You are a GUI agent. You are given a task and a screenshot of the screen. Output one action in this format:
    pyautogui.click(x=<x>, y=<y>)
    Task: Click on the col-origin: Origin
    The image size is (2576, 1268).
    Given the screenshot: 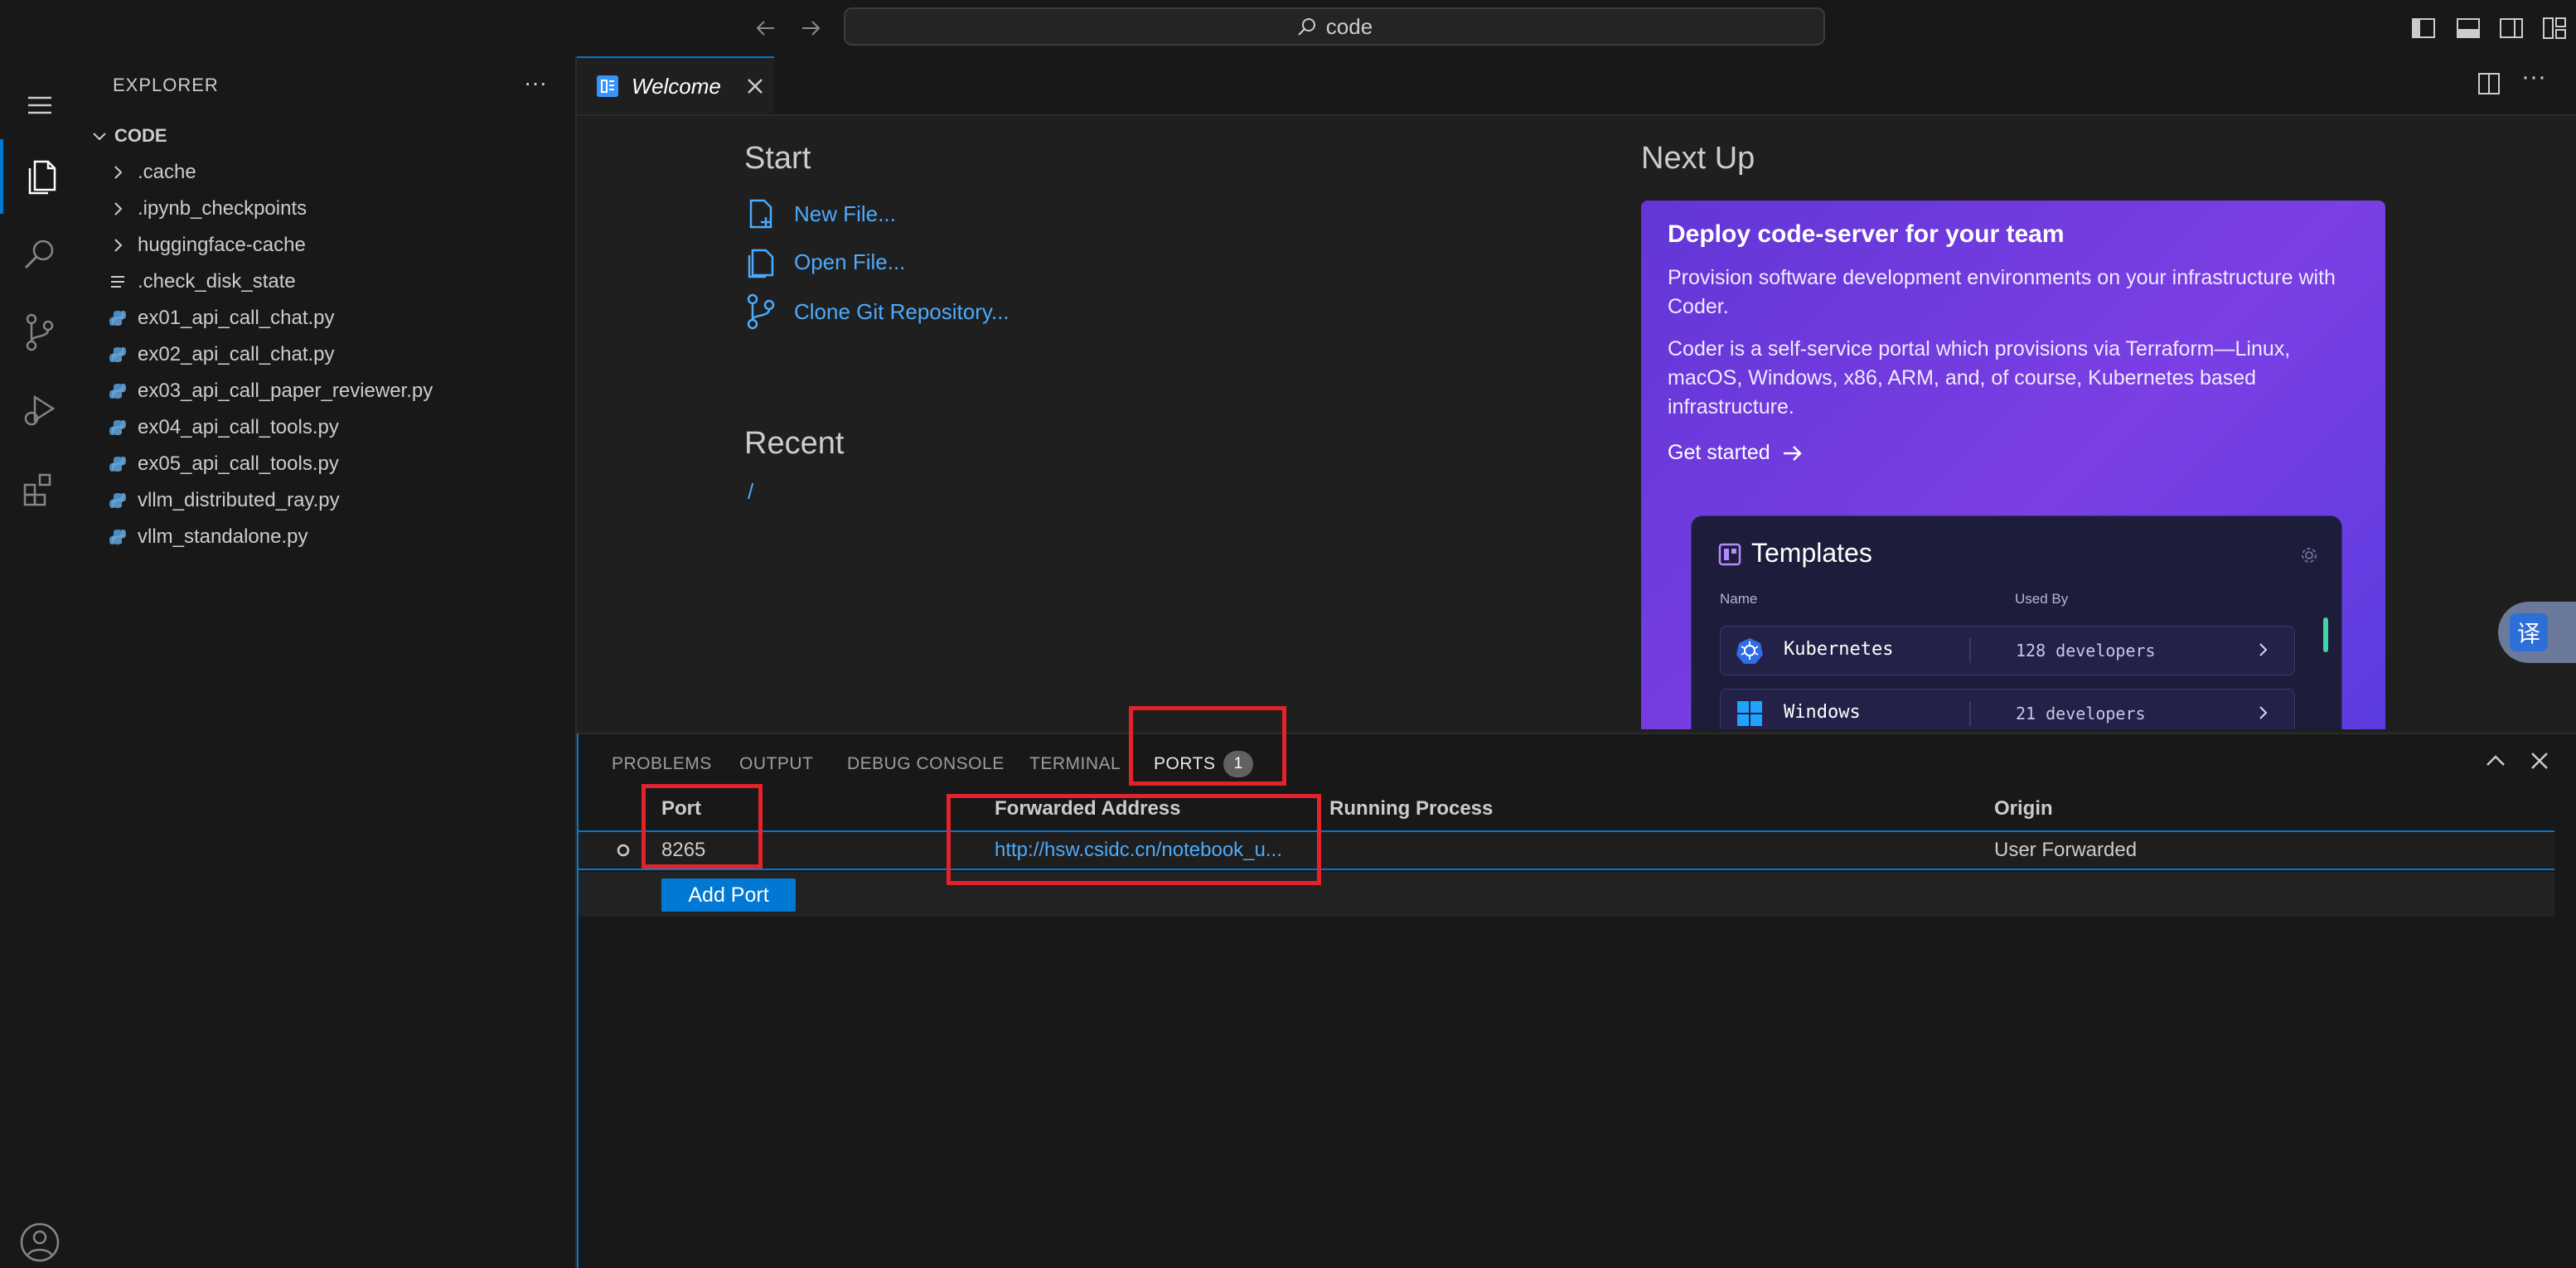 What is the action you would take?
    pyautogui.click(x=2023, y=809)
    